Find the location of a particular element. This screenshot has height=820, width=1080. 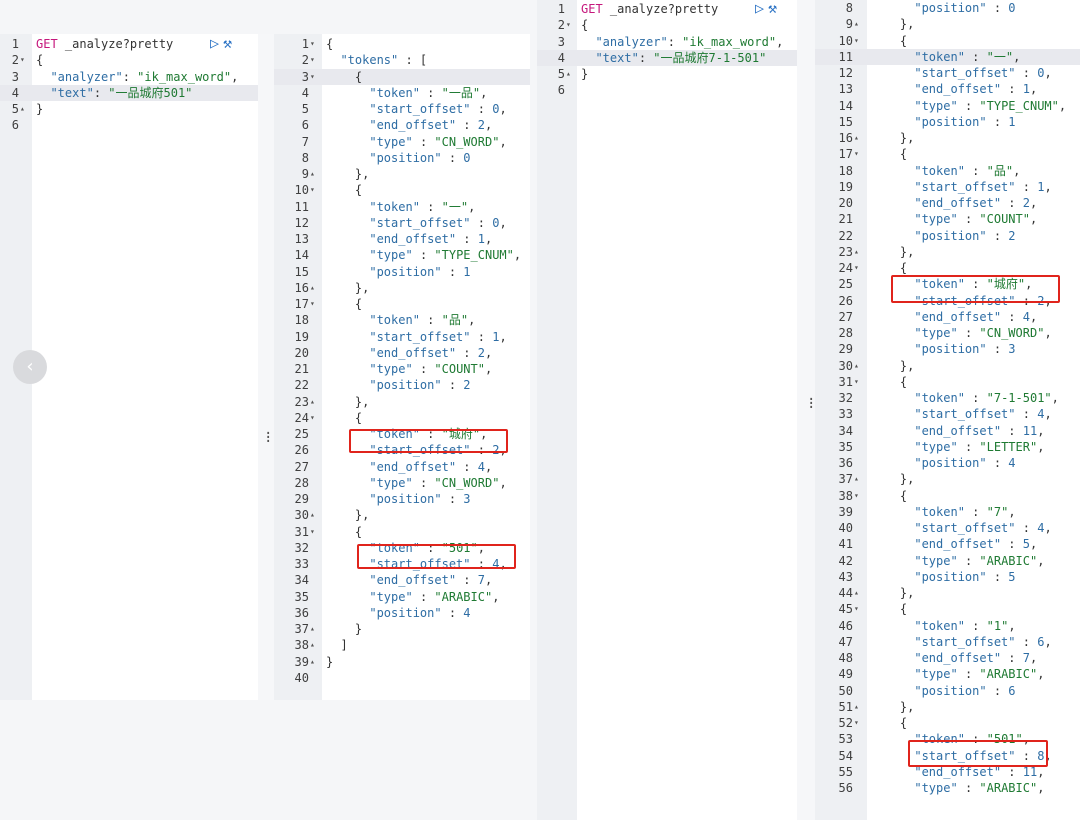

code-line: 9 ▴ }, is located at coordinates (947, 24).